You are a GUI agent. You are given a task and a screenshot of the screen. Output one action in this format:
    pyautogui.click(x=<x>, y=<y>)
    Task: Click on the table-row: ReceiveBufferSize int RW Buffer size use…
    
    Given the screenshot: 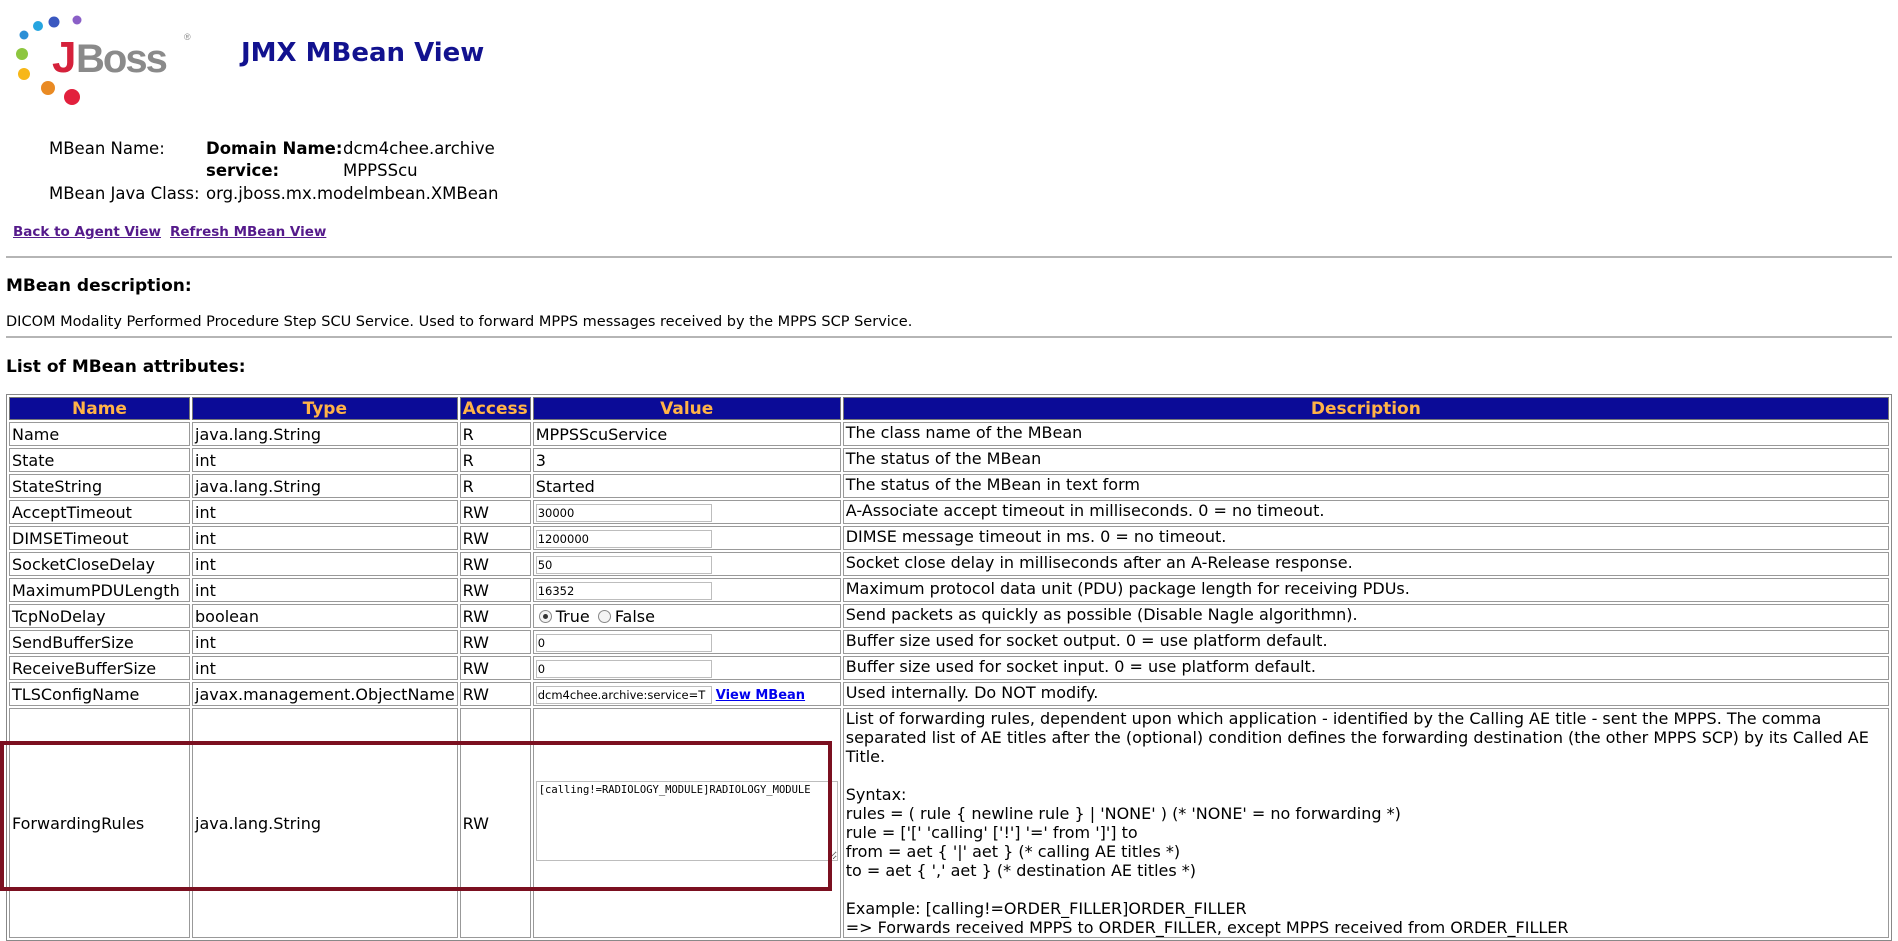 What is the action you would take?
    pyautogui.click(x=949, y=668)
    